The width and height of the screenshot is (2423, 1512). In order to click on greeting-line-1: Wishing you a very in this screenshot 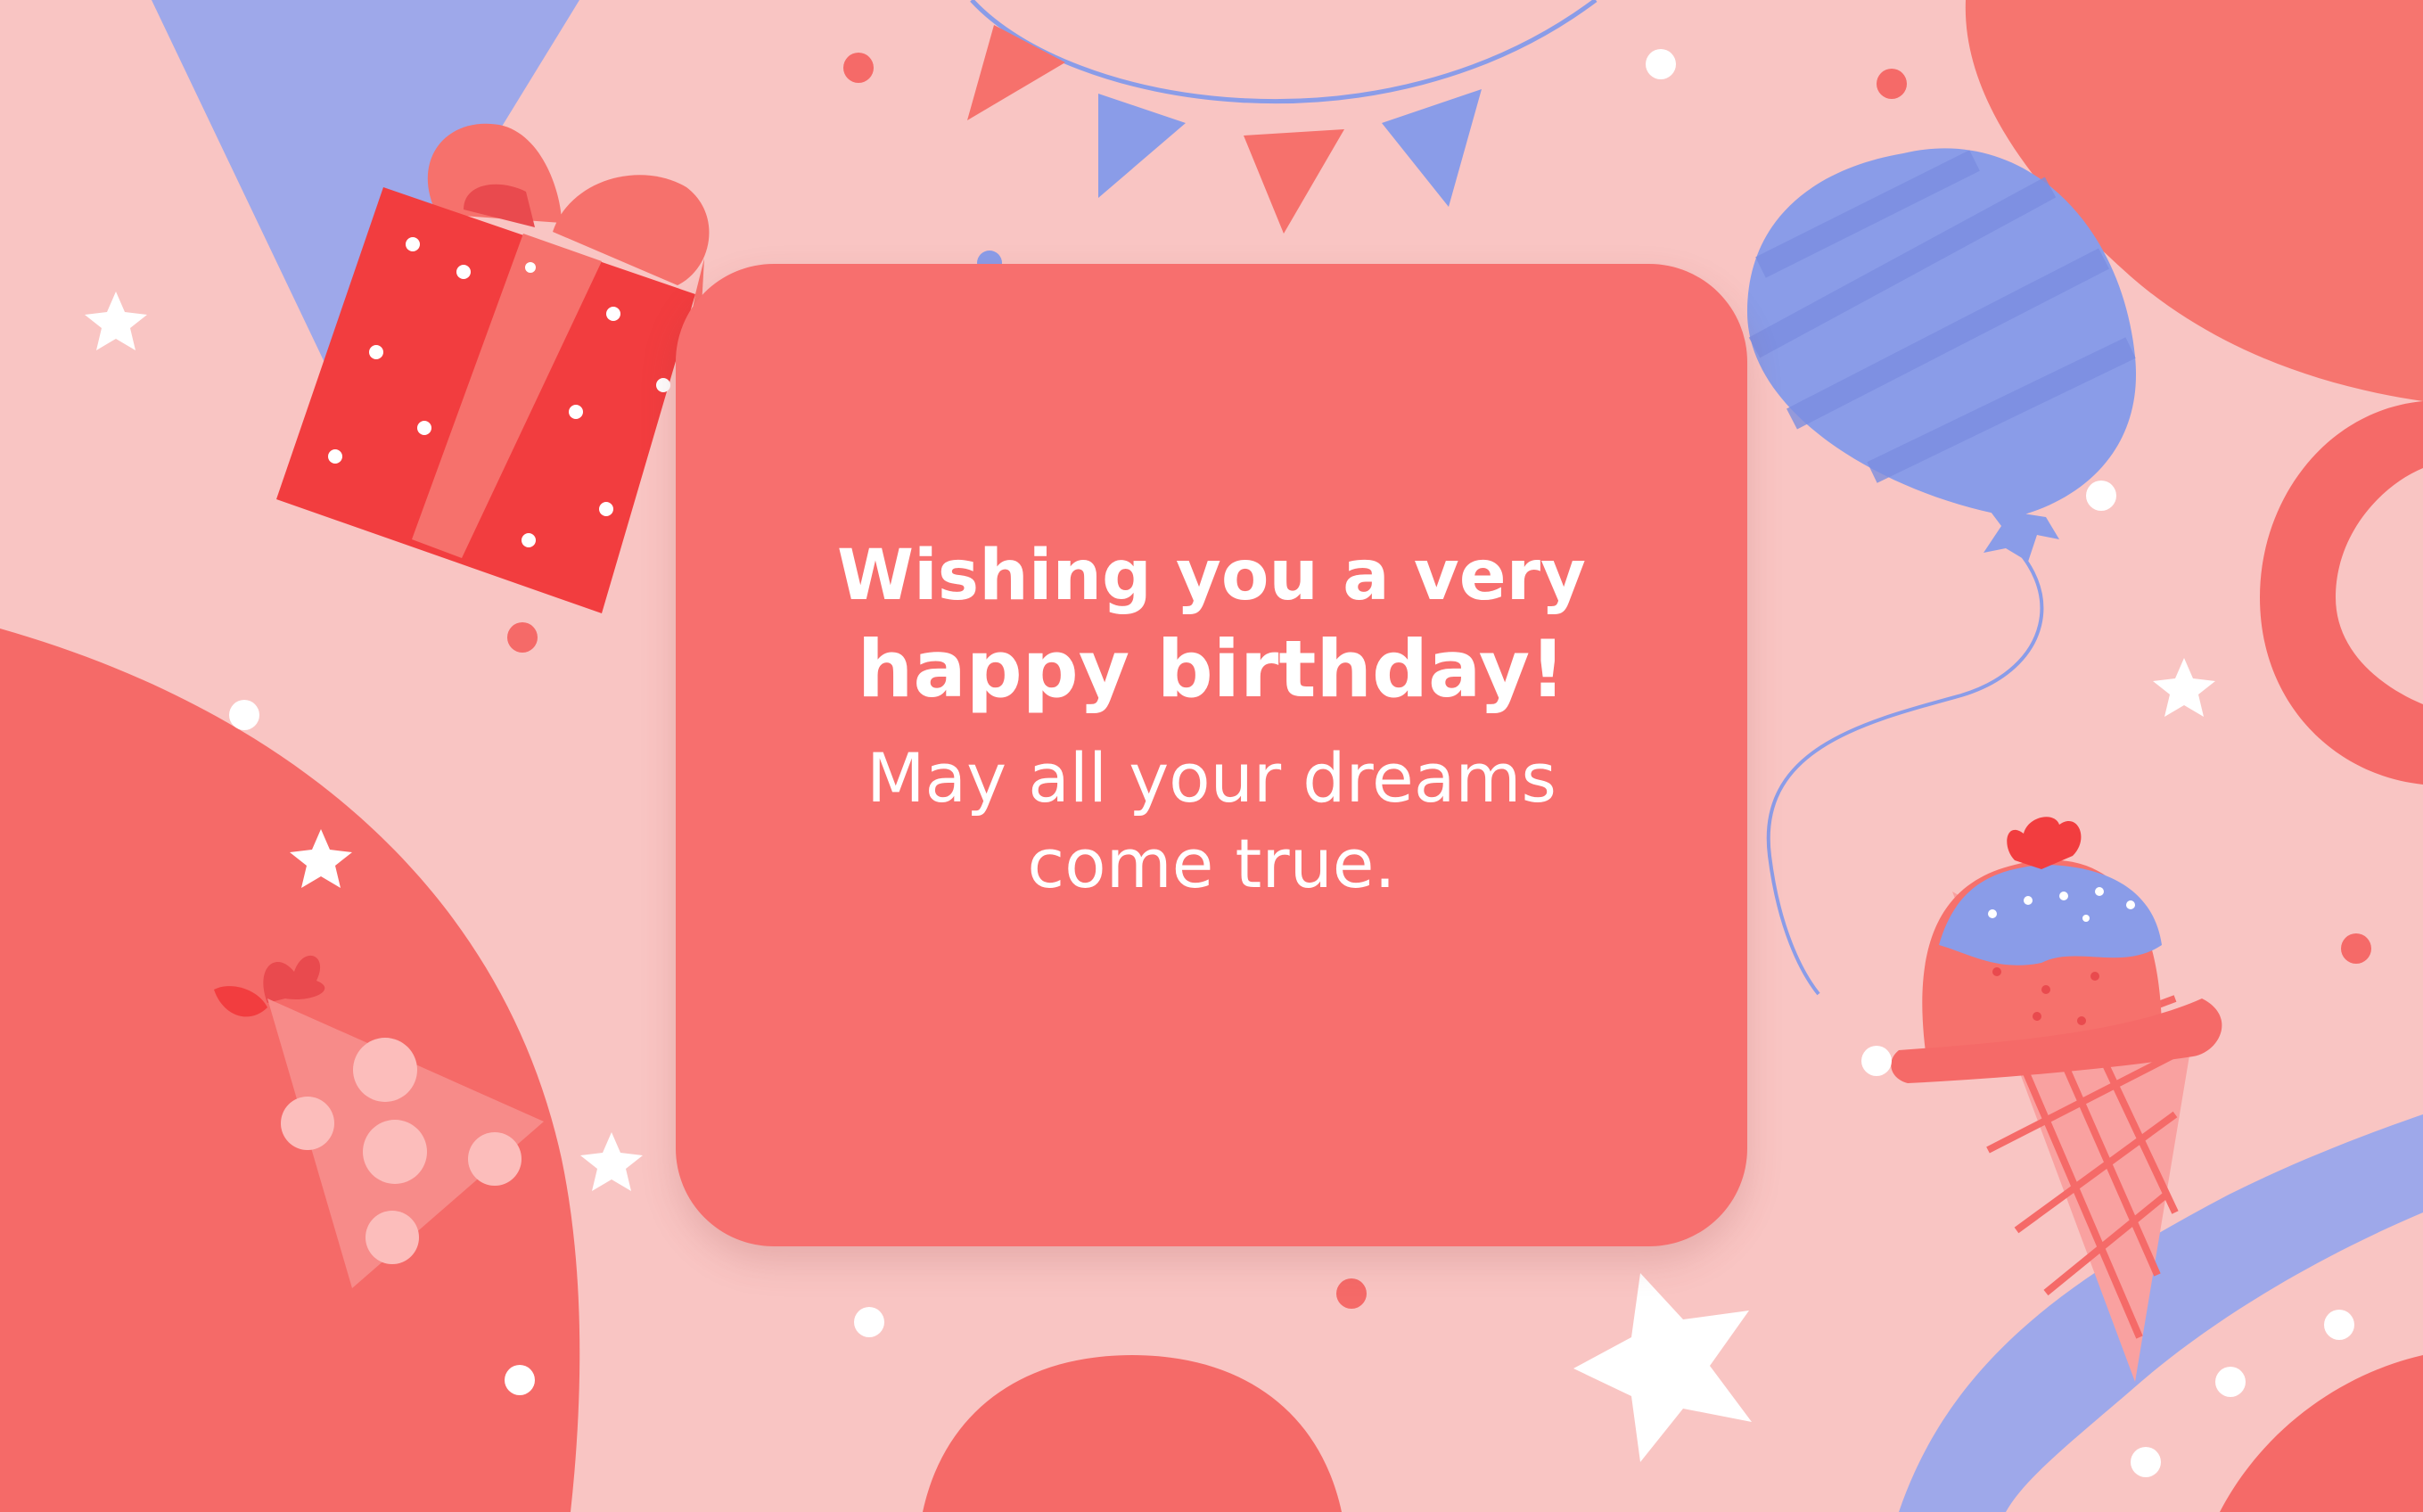, I will do `click(1211, 576)`.